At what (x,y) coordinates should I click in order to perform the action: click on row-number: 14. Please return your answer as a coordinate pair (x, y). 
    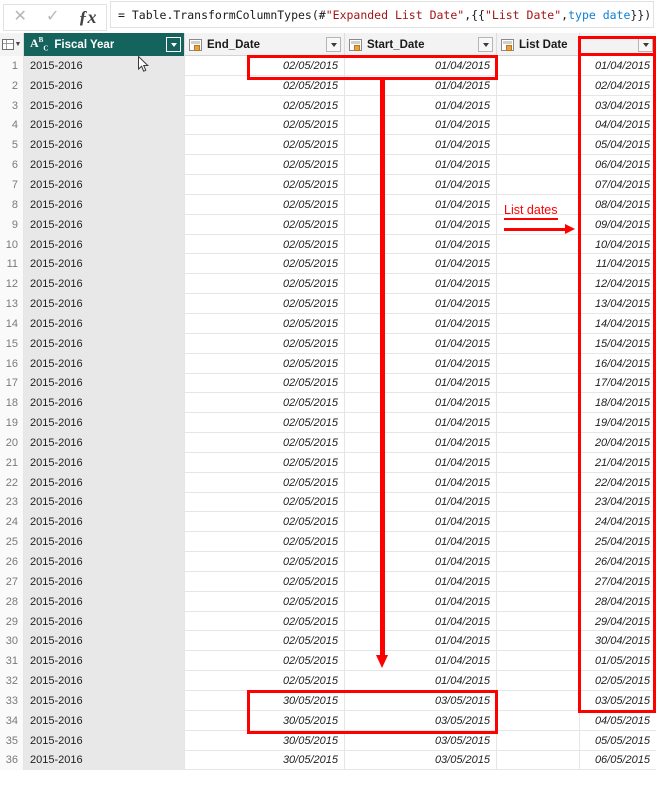
    Looking at the image, I should click on (12, 323).